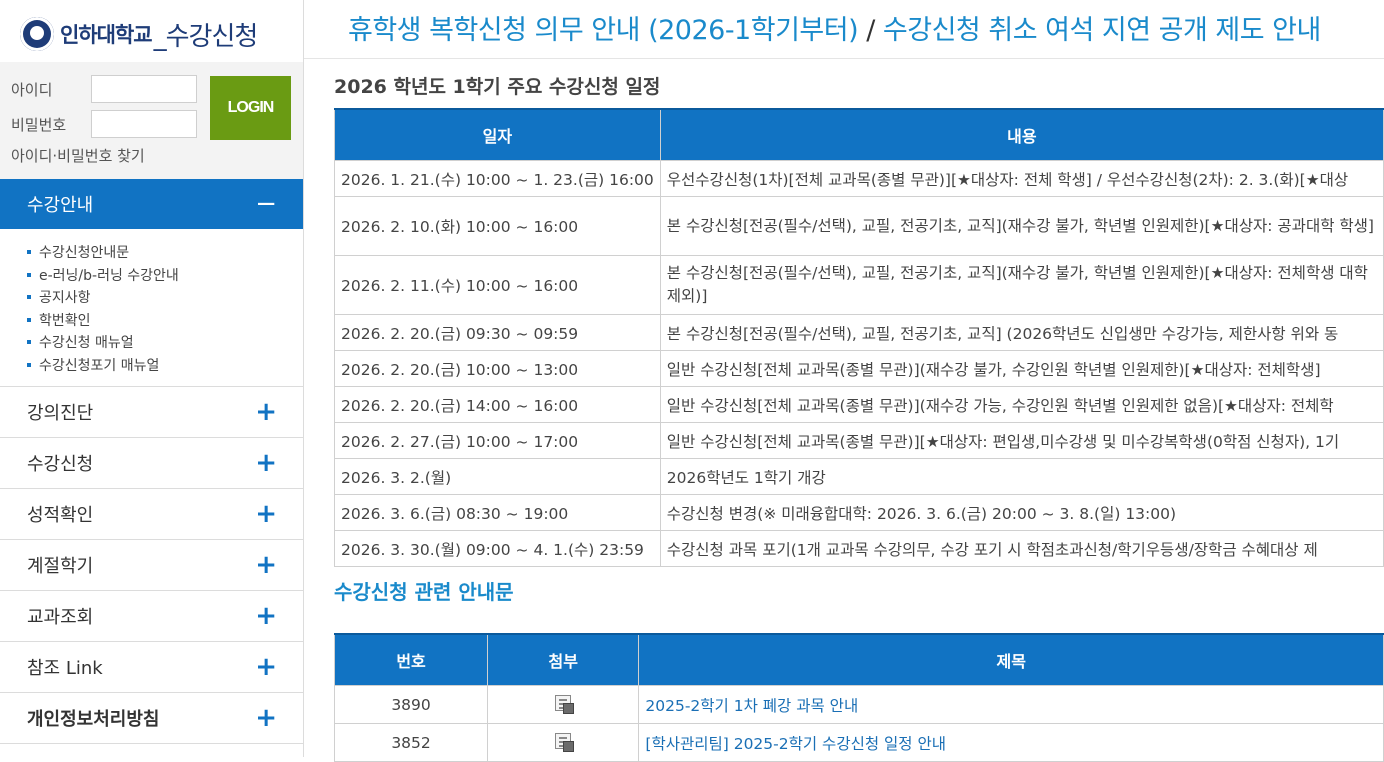  Describe the element at coordinates (151, 412) in the screenshot. I see `menu-item-lecture-diagnosis: 강의진단 +` at that location.